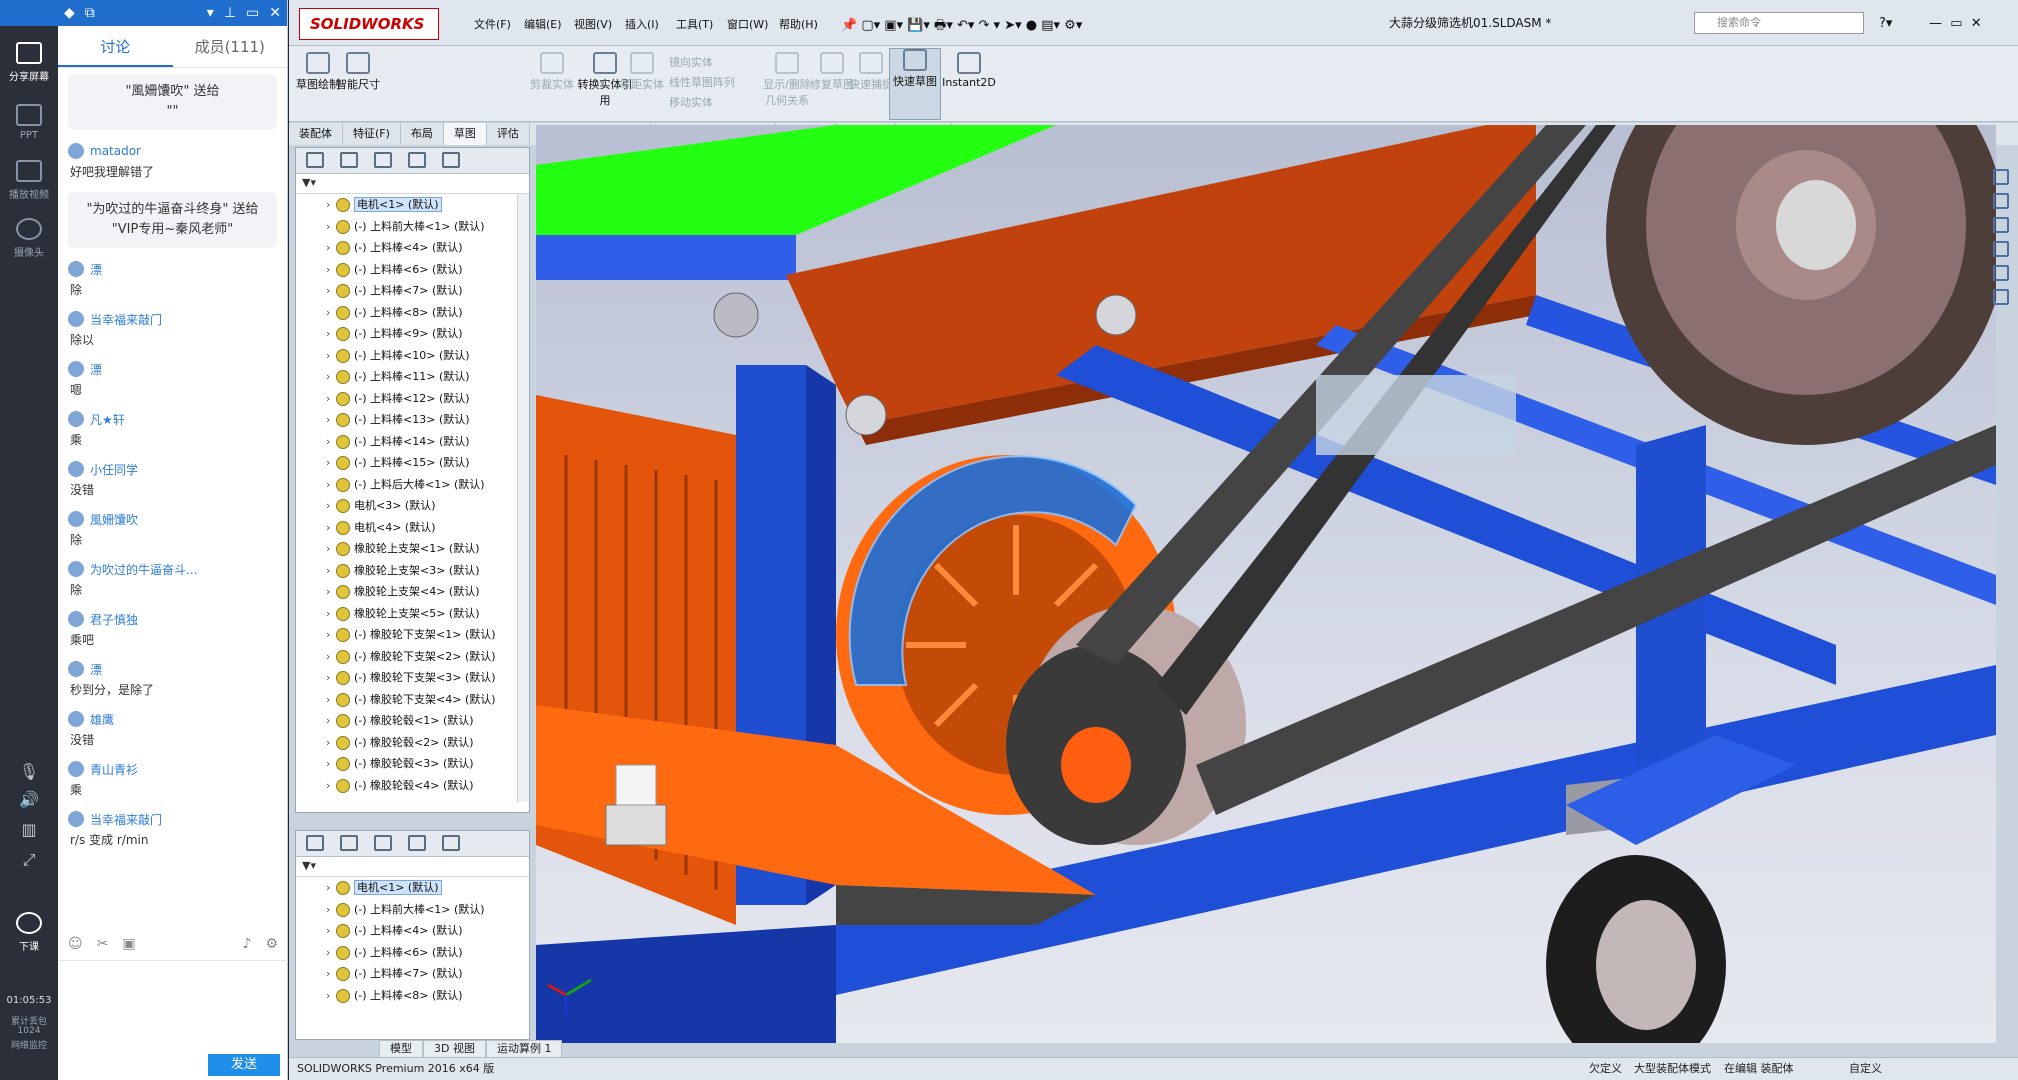 The width and height of the screenshot is (2018, 1080). I want to click on mic-icon: 🎙, so click(29, 771).